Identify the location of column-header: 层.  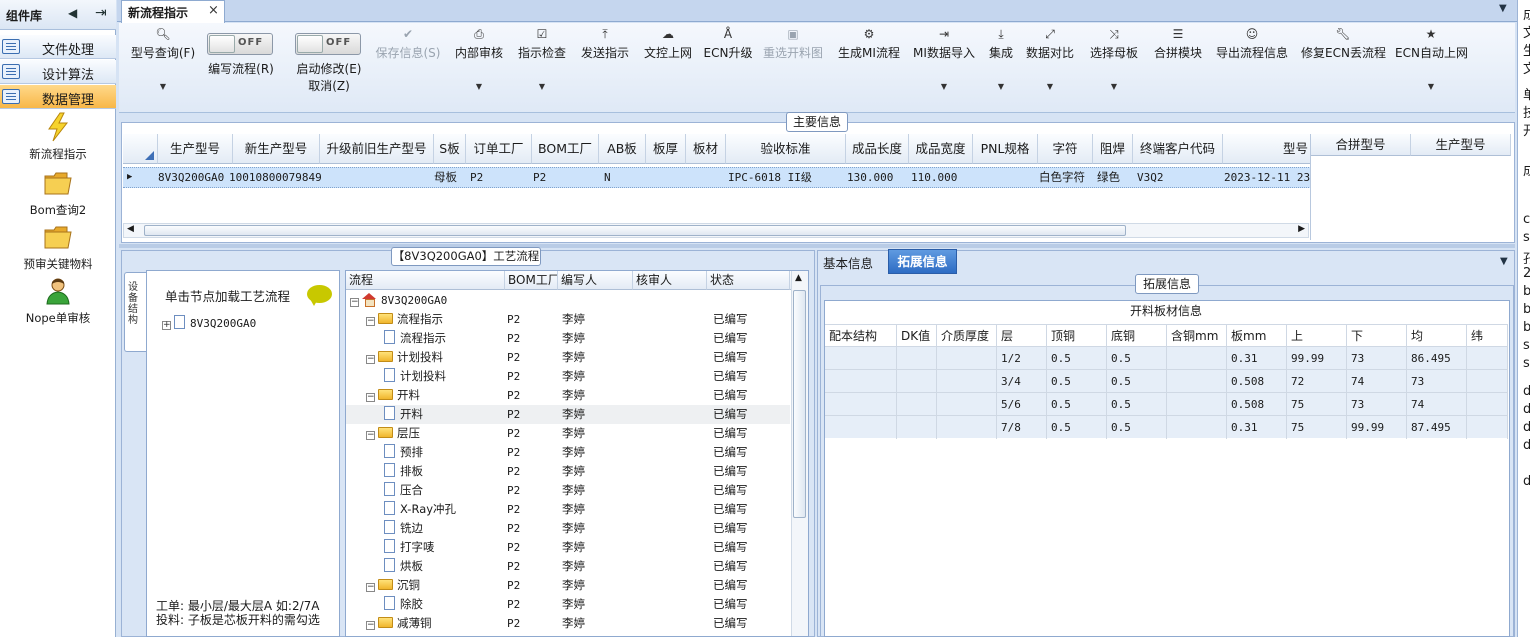
(1022, 335).